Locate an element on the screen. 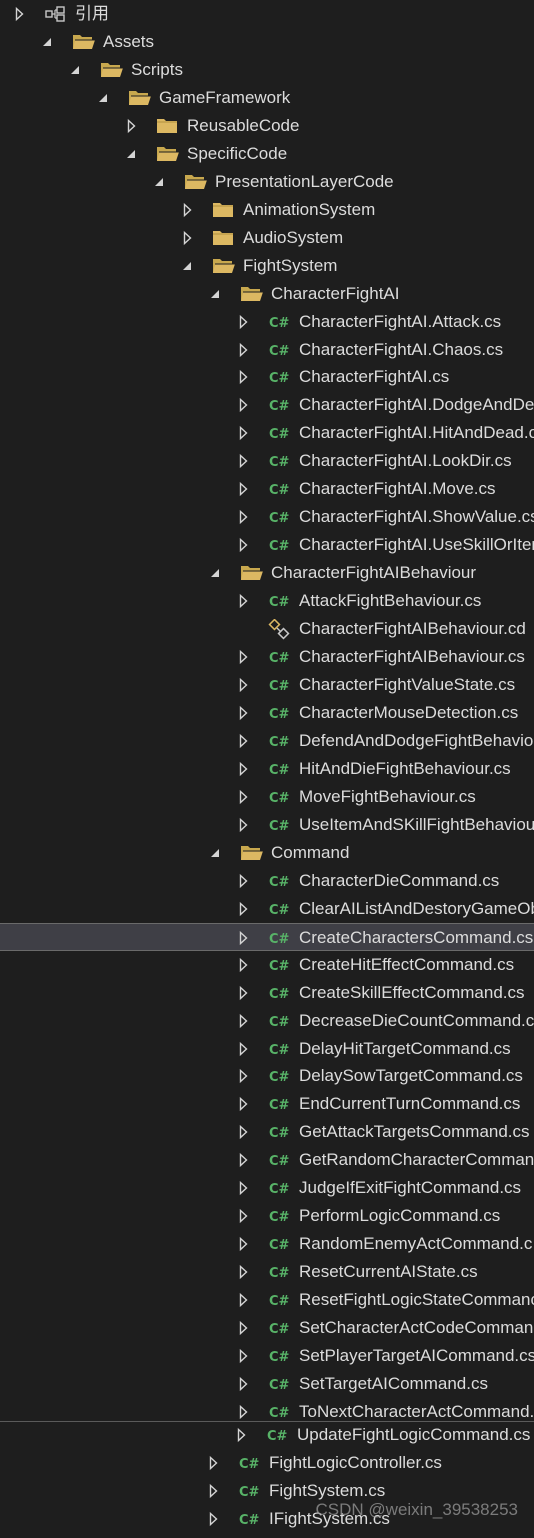 This screenshot has height=1538, width=534. tree-row-randomenemyactcommand-c: C# RandomEnemyActCommand.c is located at coordinates (267, 1244).